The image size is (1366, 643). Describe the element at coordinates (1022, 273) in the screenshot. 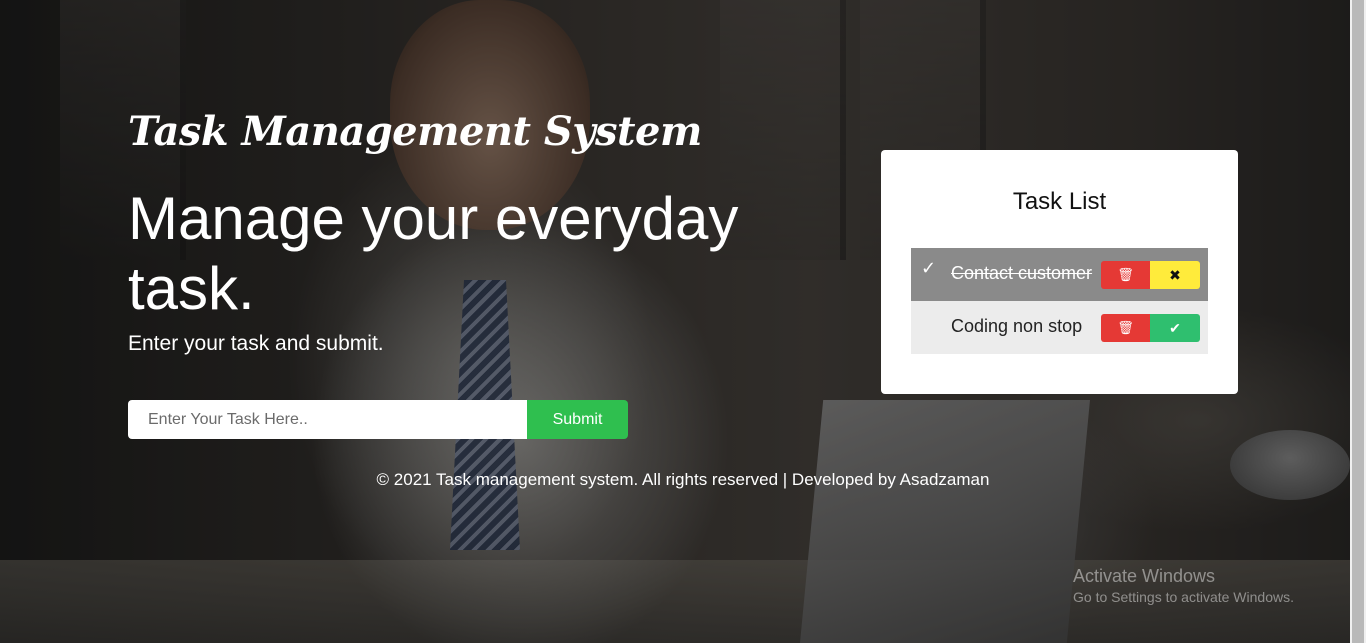

I see `task-text: Contact customer` at that location.